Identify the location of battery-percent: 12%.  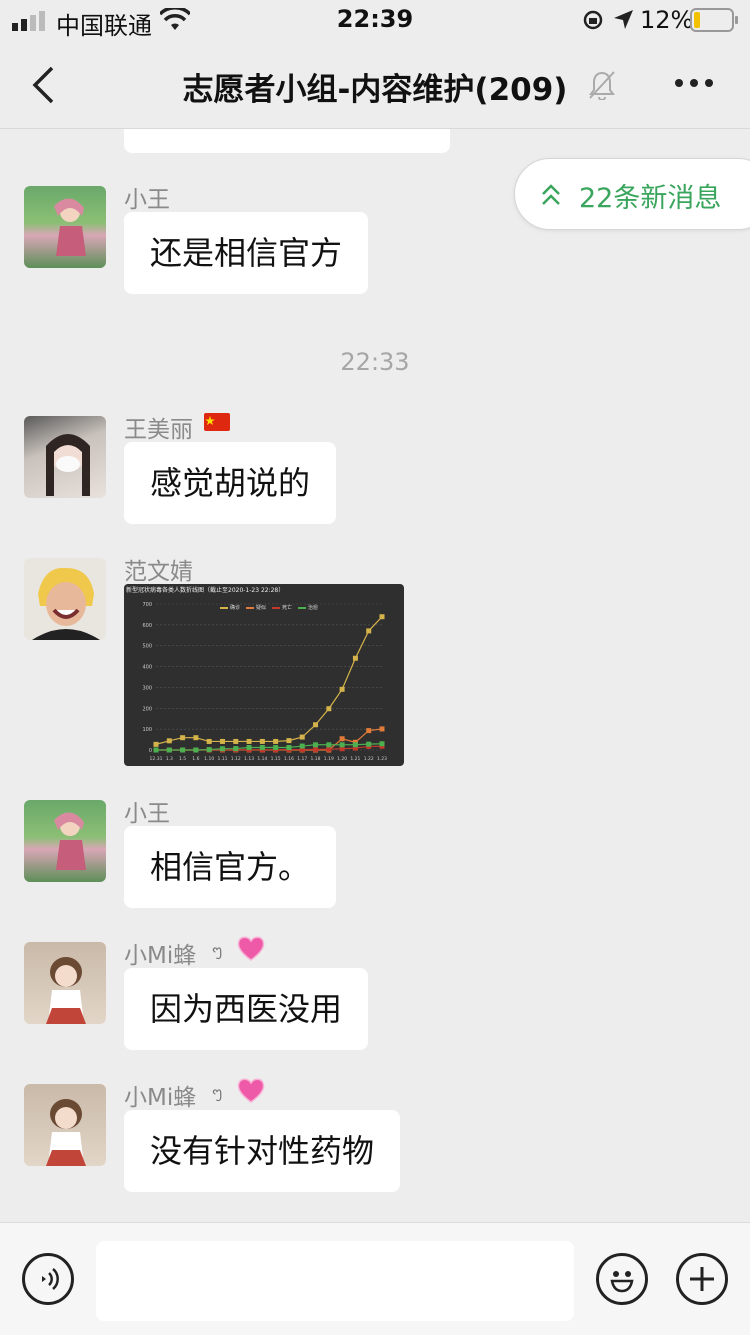
(667, 20).